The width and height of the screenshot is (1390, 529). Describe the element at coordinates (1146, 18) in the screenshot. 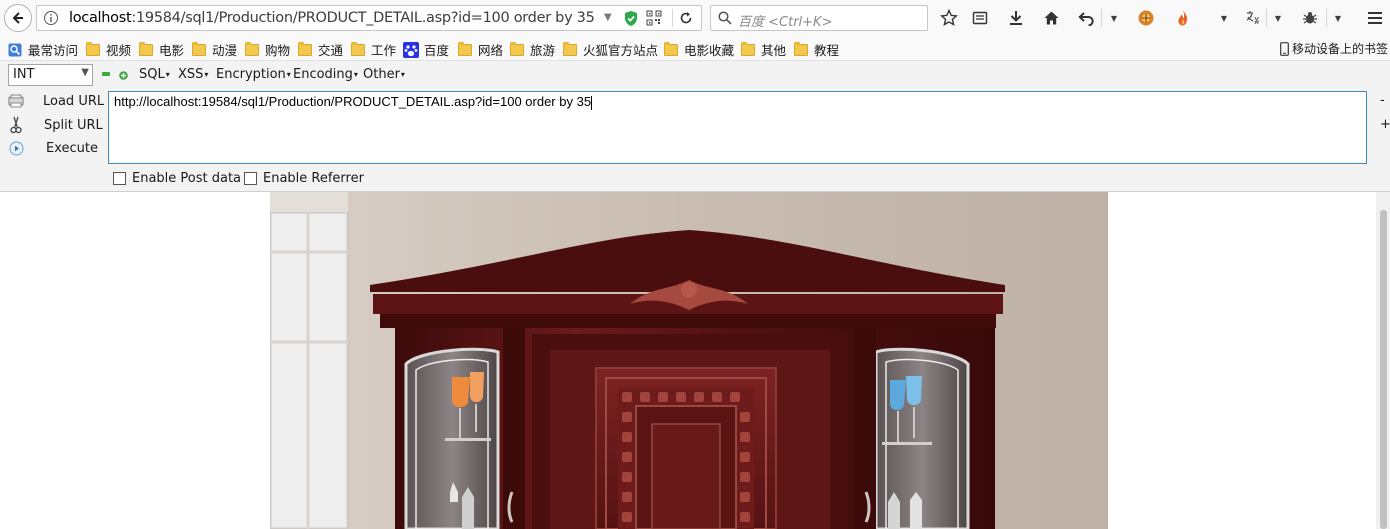

I see `extension-icon` at that location.